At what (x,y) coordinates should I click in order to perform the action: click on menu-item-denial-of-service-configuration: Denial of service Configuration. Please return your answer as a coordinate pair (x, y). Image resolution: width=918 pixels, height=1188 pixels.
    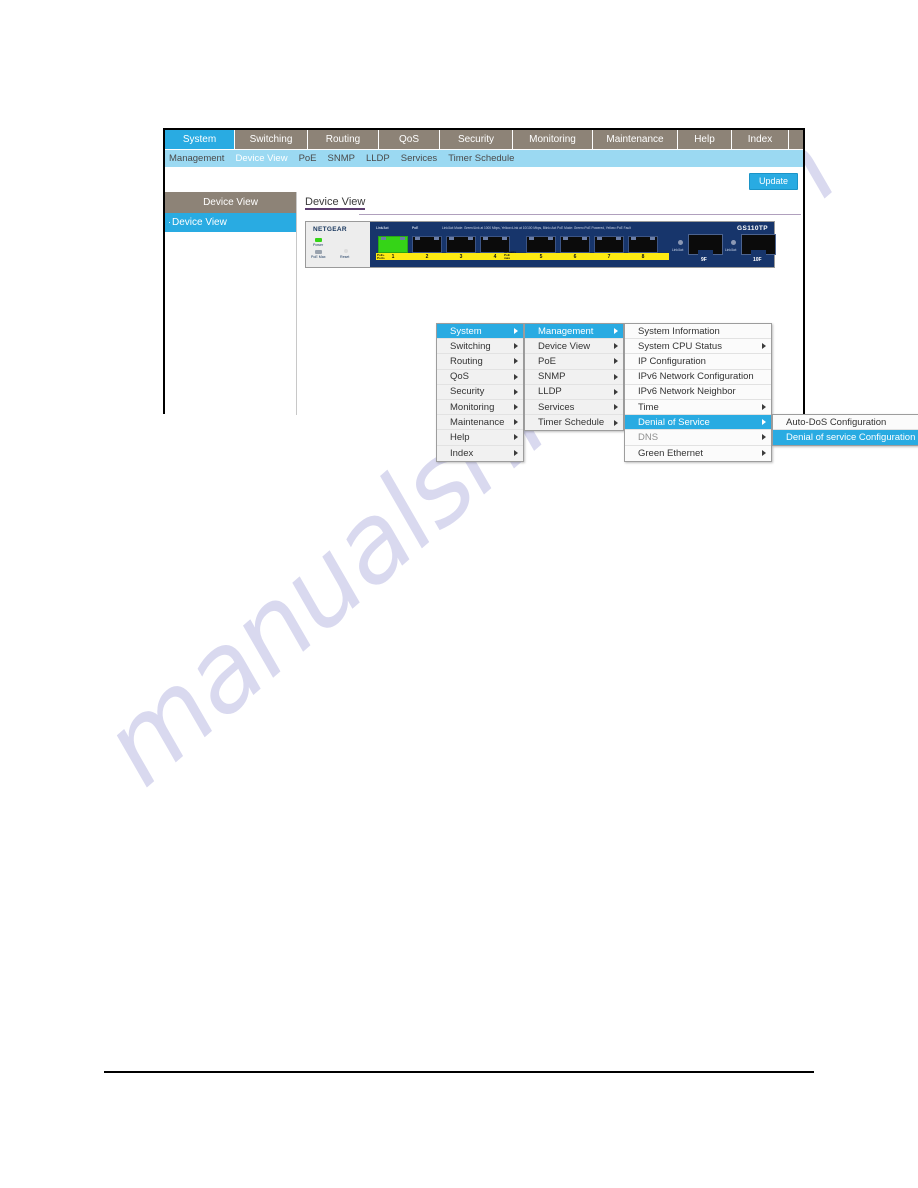
    Looking at the image, I should click on (845, 438).